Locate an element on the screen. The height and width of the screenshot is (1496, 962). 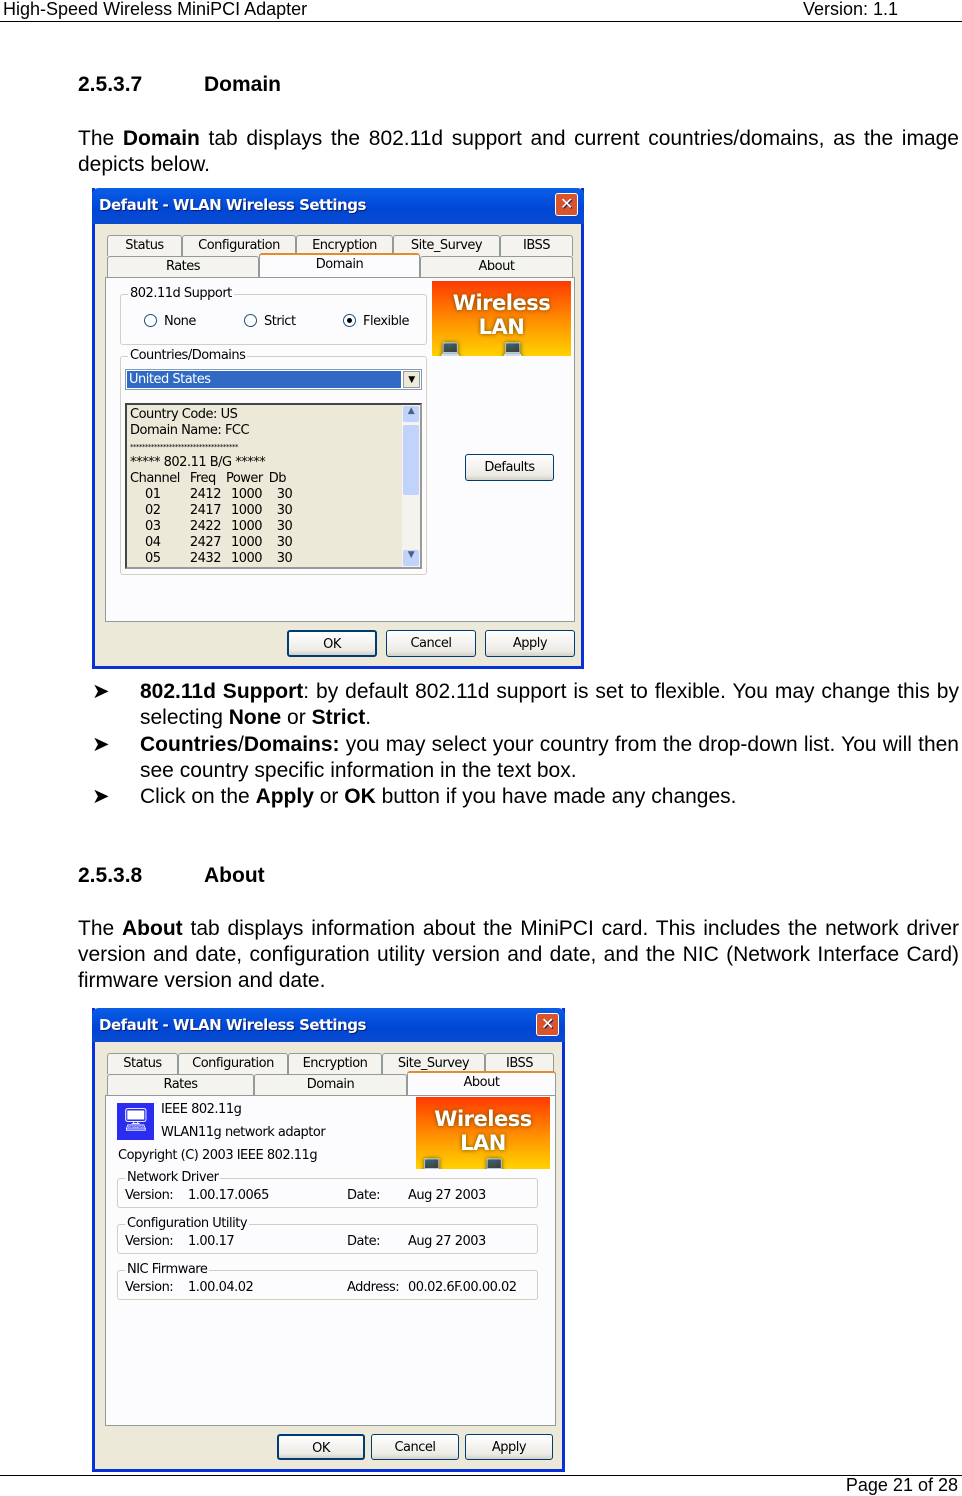
tab-configuration: Configuration is located at coordinates (233, 1063).